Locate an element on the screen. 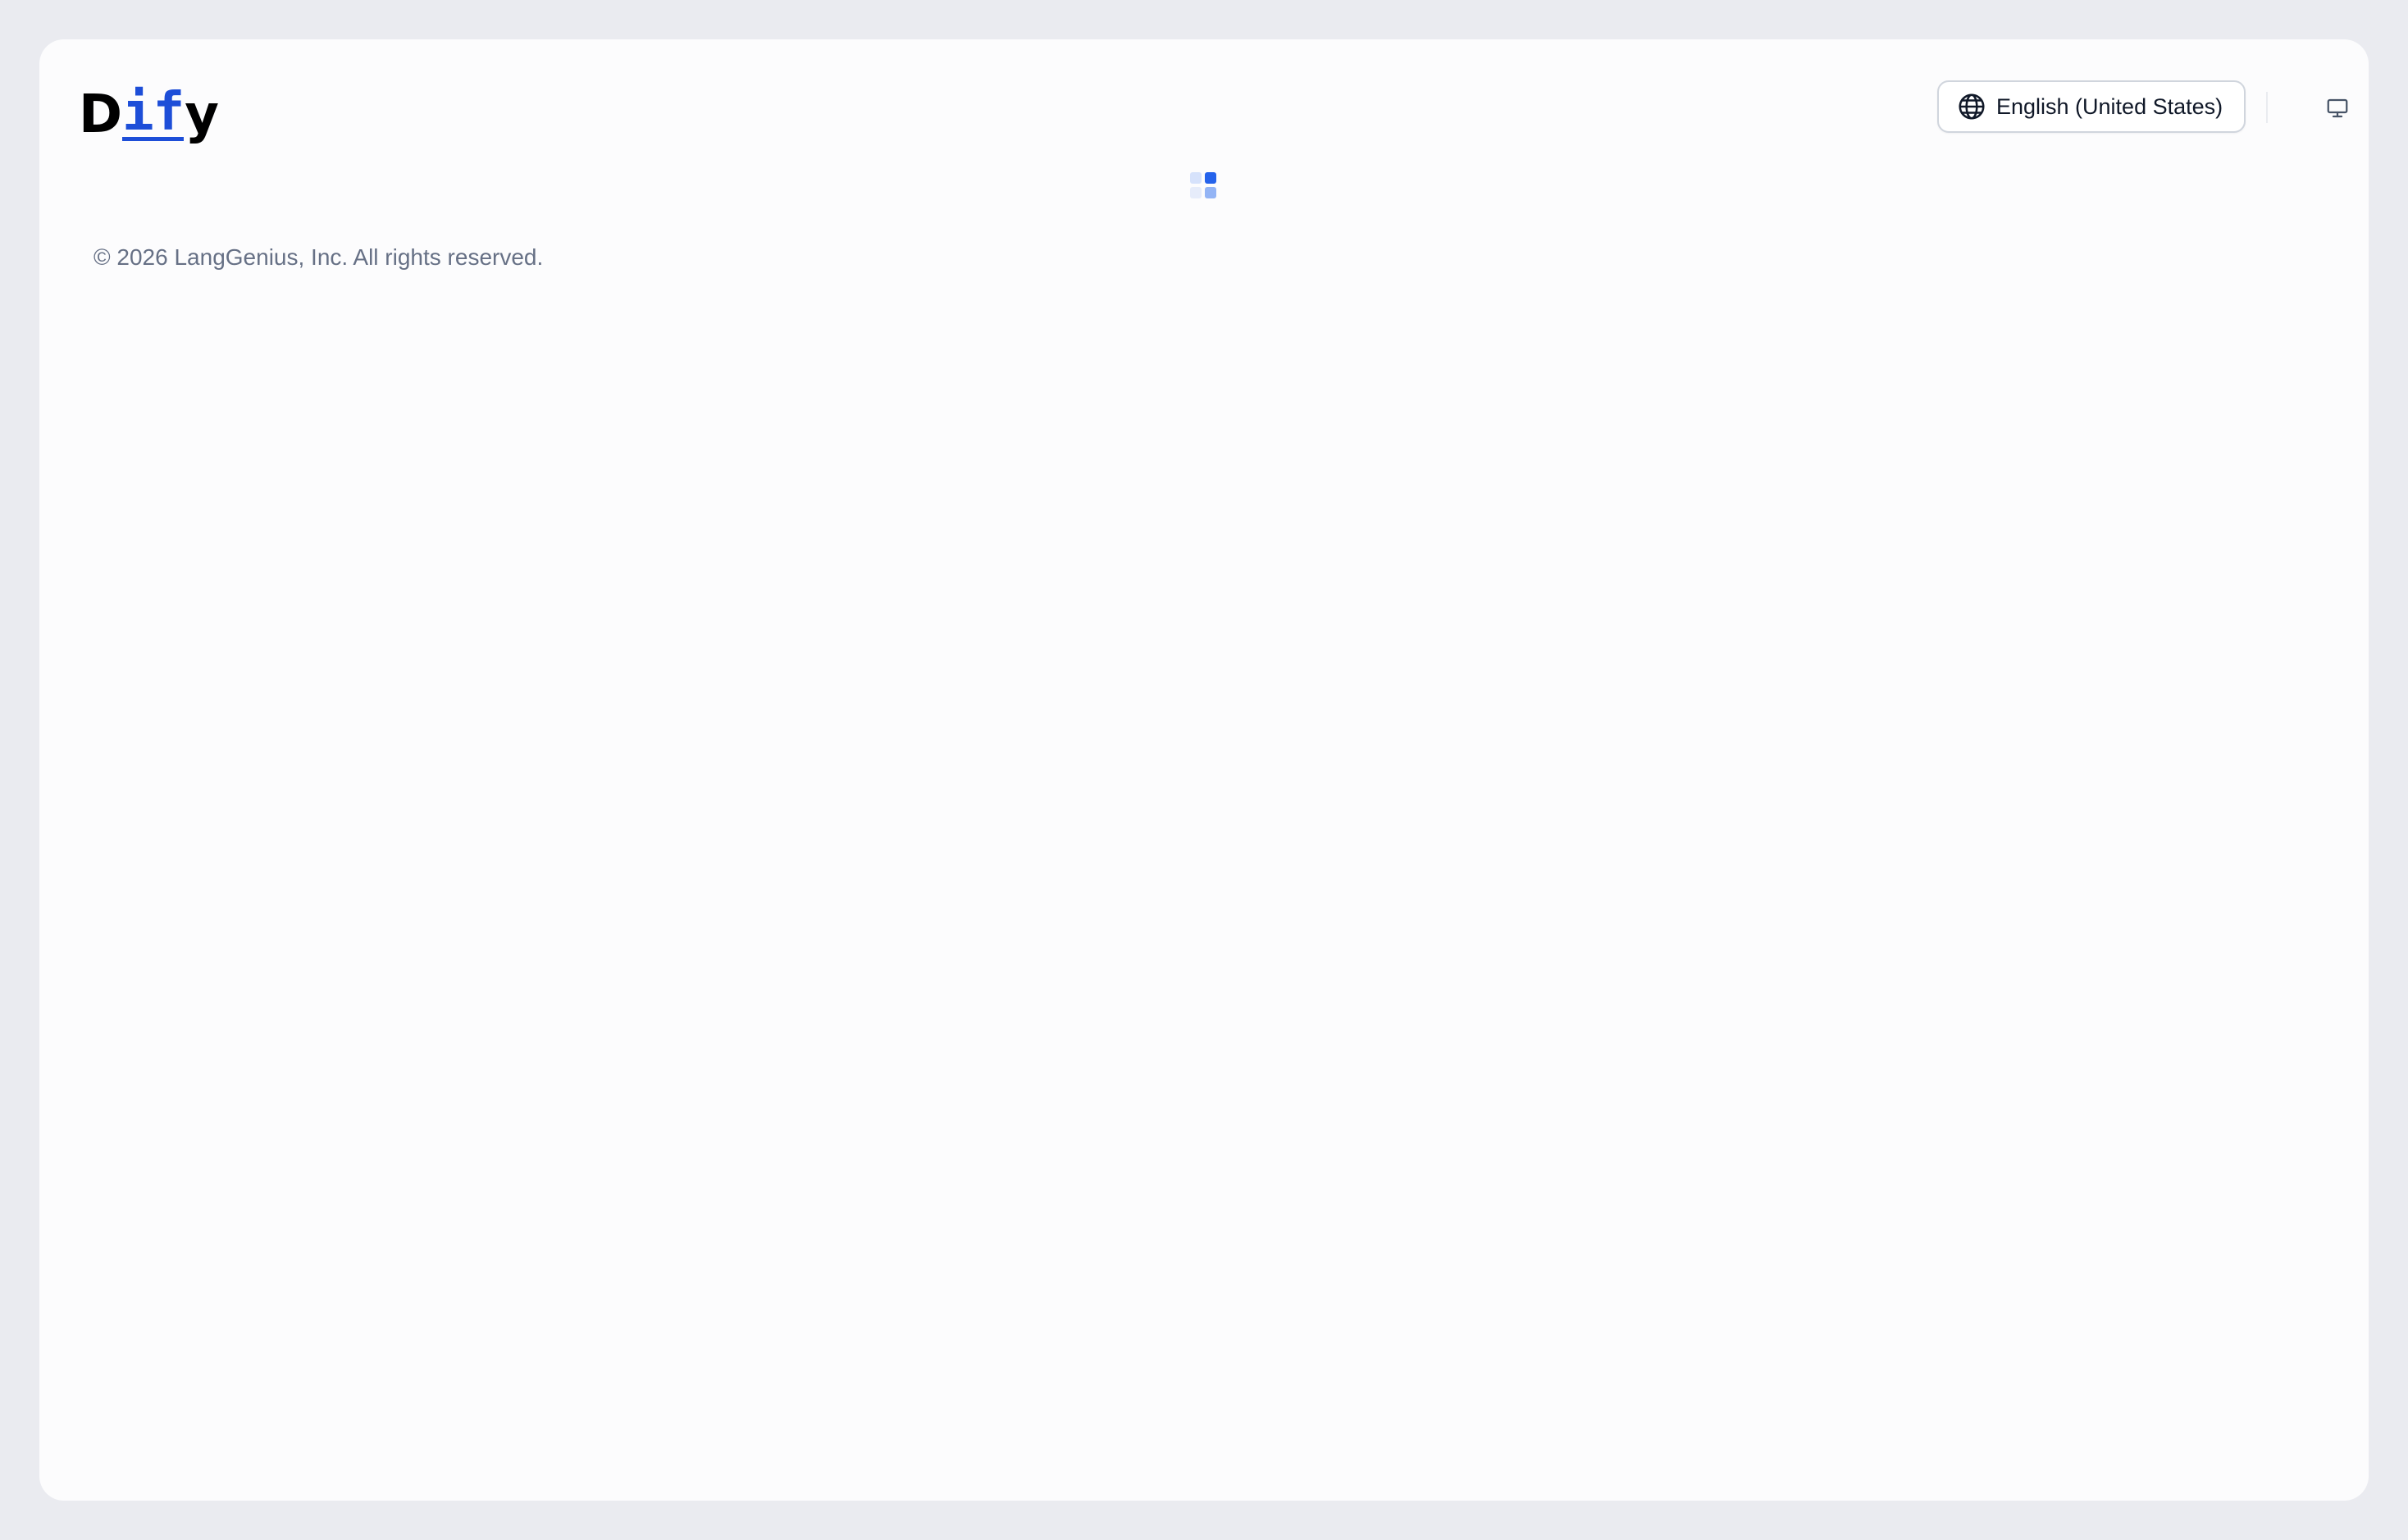 Image resolution: width=2408 pixels, height=1540 pixels. logo-mid: if is located at coordinates (154, 113).